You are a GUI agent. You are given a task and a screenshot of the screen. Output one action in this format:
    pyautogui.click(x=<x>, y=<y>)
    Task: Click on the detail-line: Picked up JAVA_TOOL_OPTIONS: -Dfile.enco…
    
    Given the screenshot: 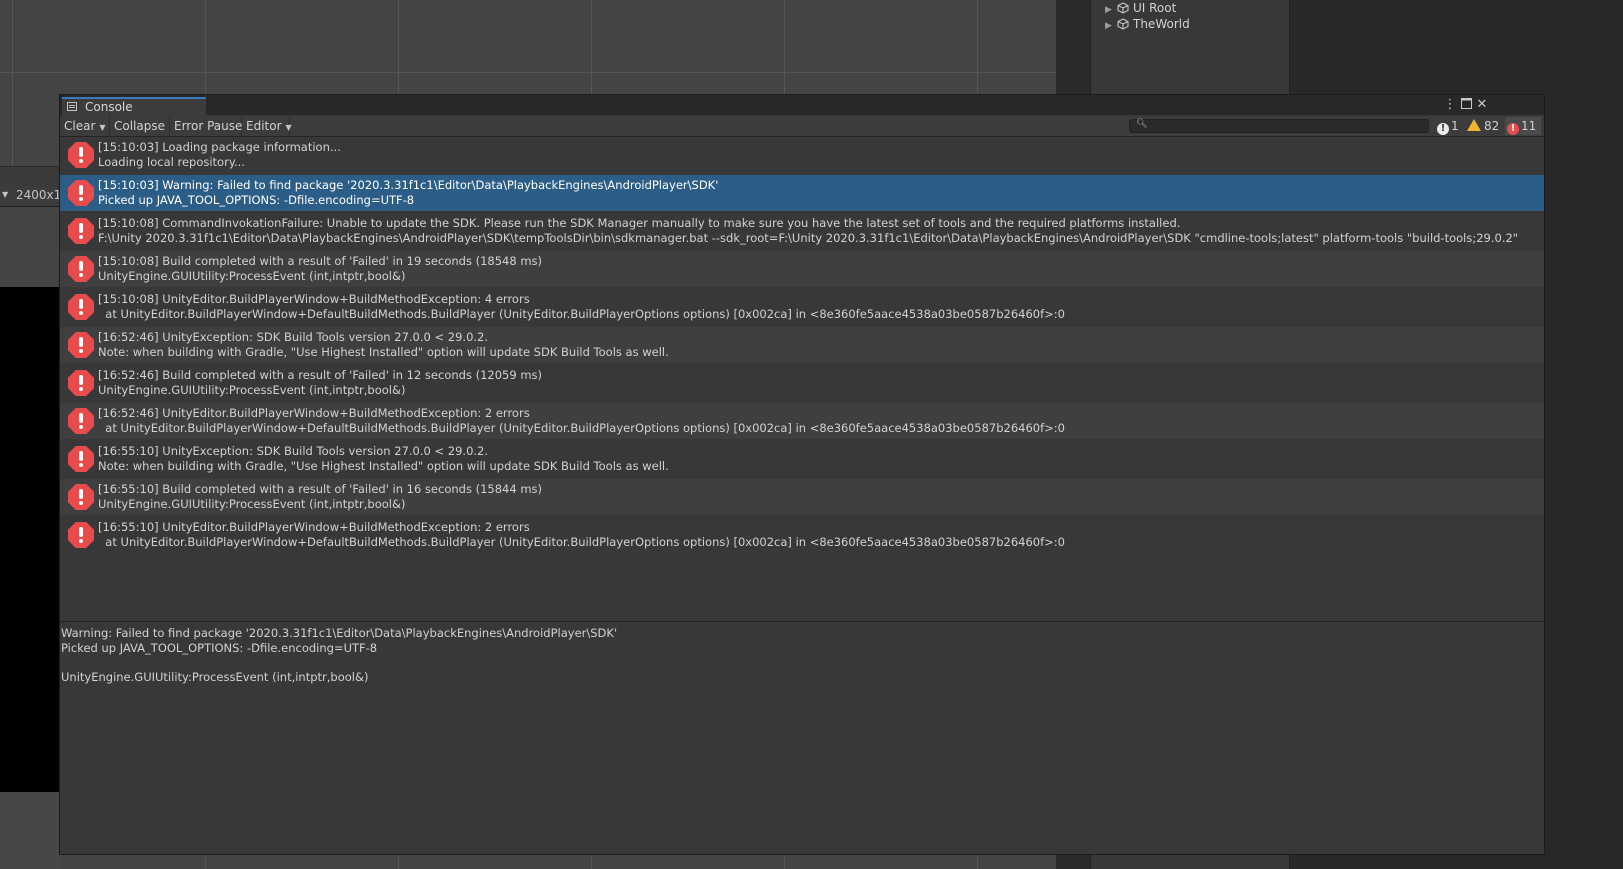 What is the action you would take?
    pyautogui.click(x=219, y=648)
    